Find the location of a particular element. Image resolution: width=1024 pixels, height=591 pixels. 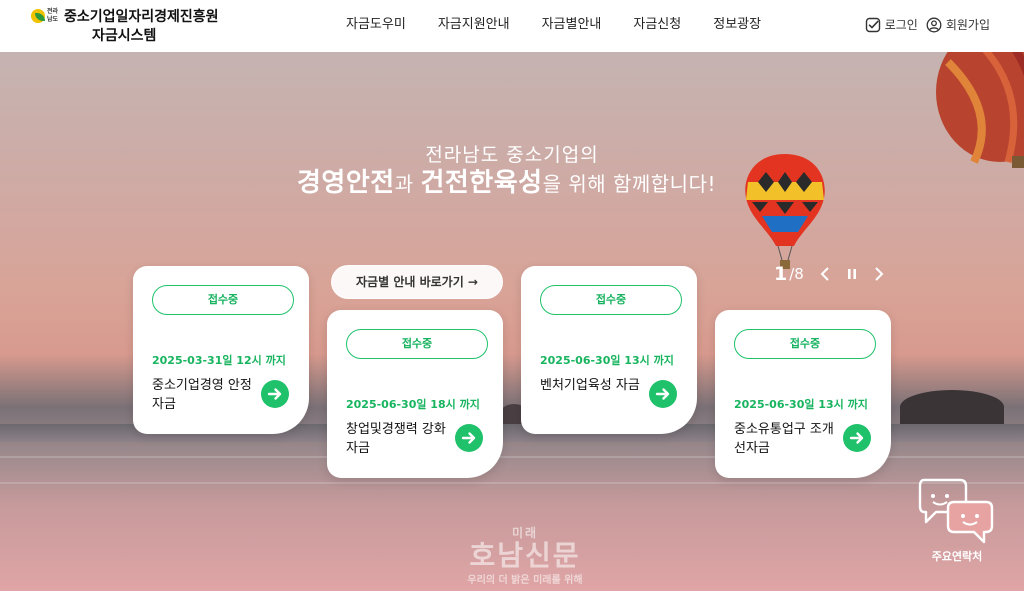

nav-item-fund-guide: 자금별안내 is located at coordinates (572, 26).